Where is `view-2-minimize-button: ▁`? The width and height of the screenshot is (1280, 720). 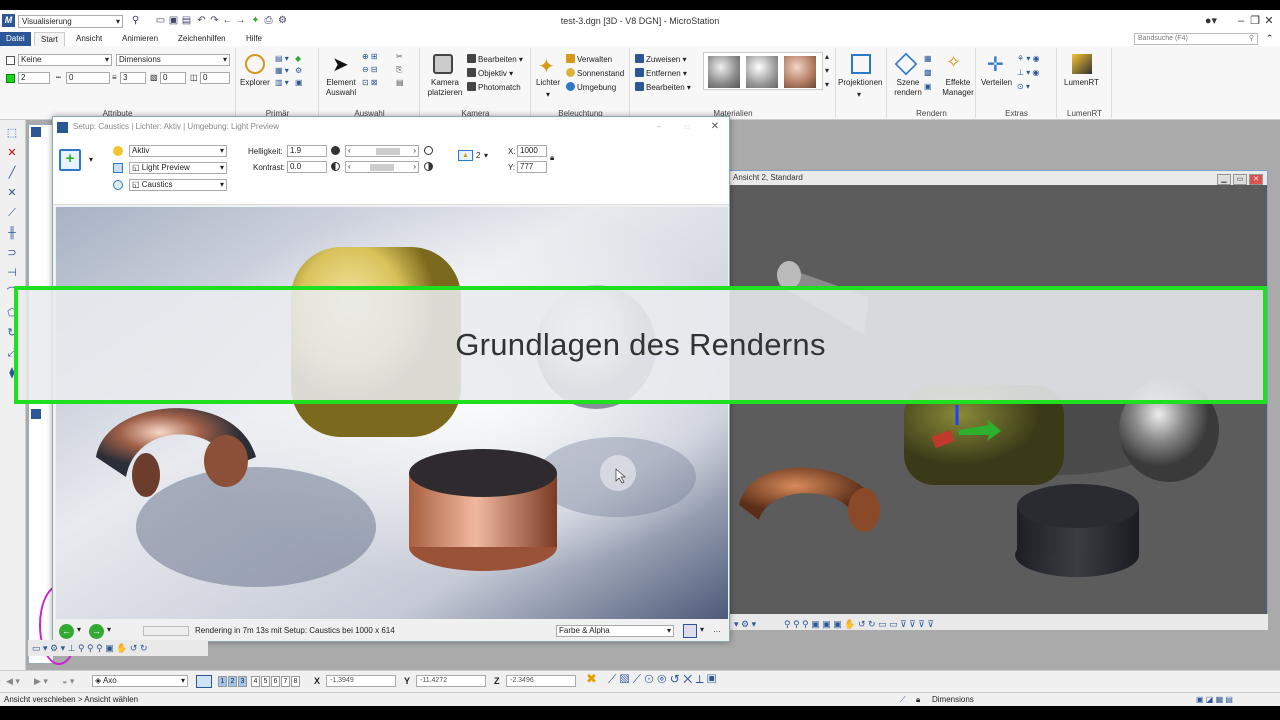 view-2-minimize-button: ▁ is located at coordinates (1224, 179).